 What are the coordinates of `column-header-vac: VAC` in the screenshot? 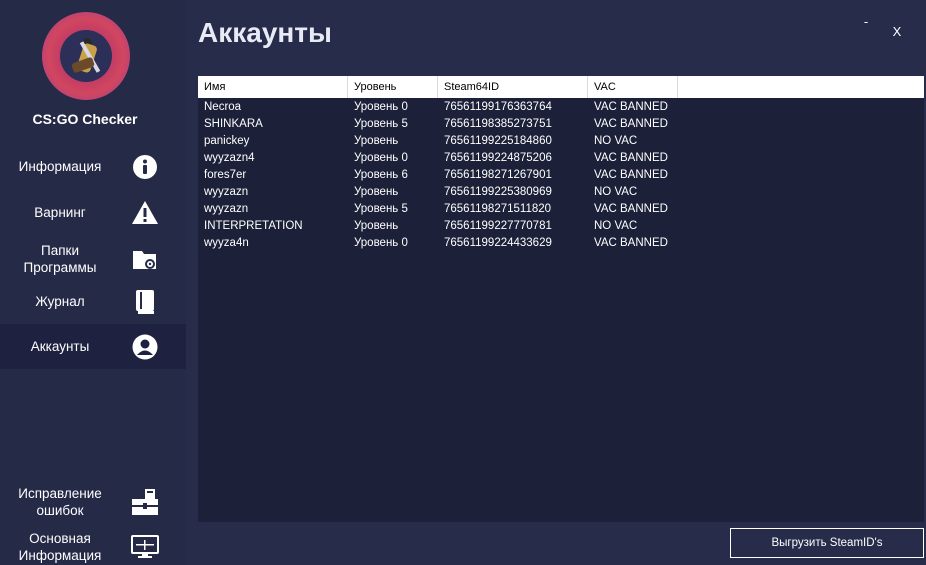 It's located at (633, 87).